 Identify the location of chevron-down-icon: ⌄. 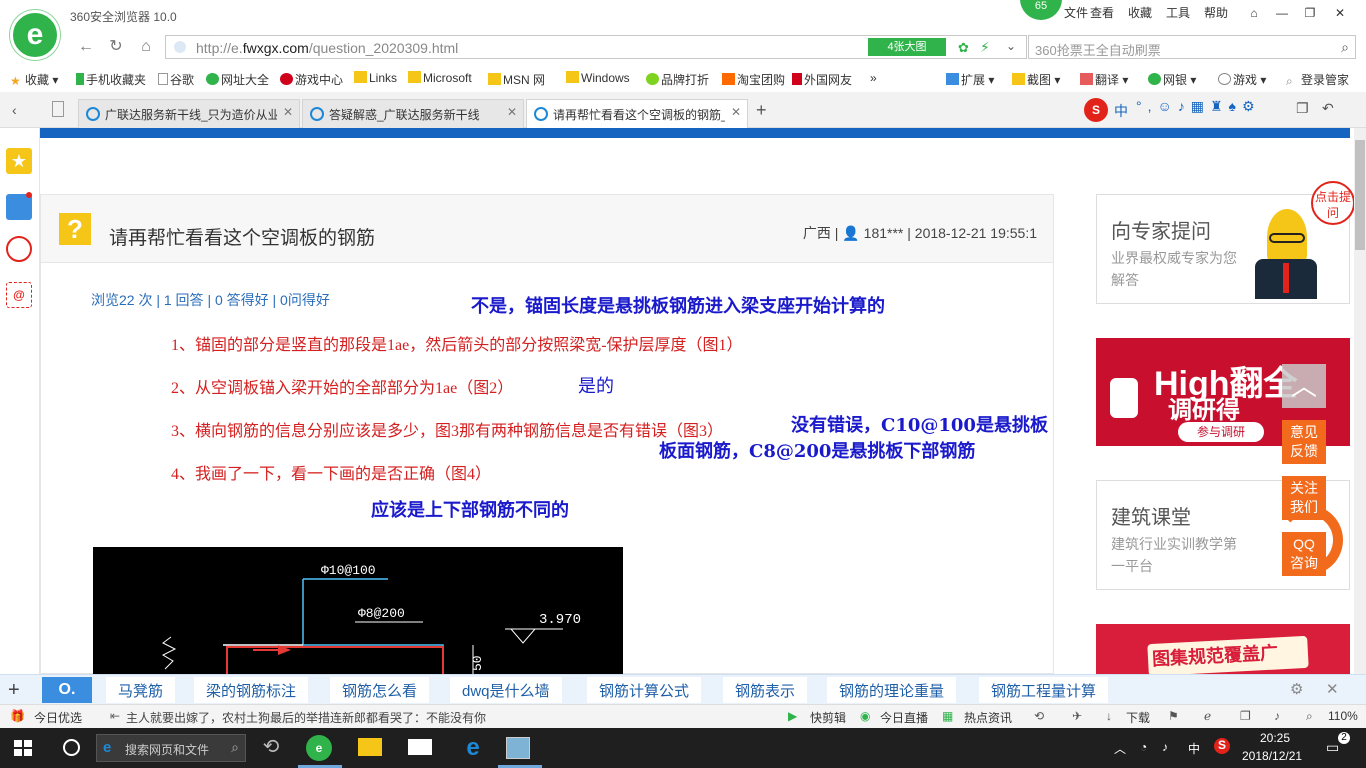
(1011, 46).